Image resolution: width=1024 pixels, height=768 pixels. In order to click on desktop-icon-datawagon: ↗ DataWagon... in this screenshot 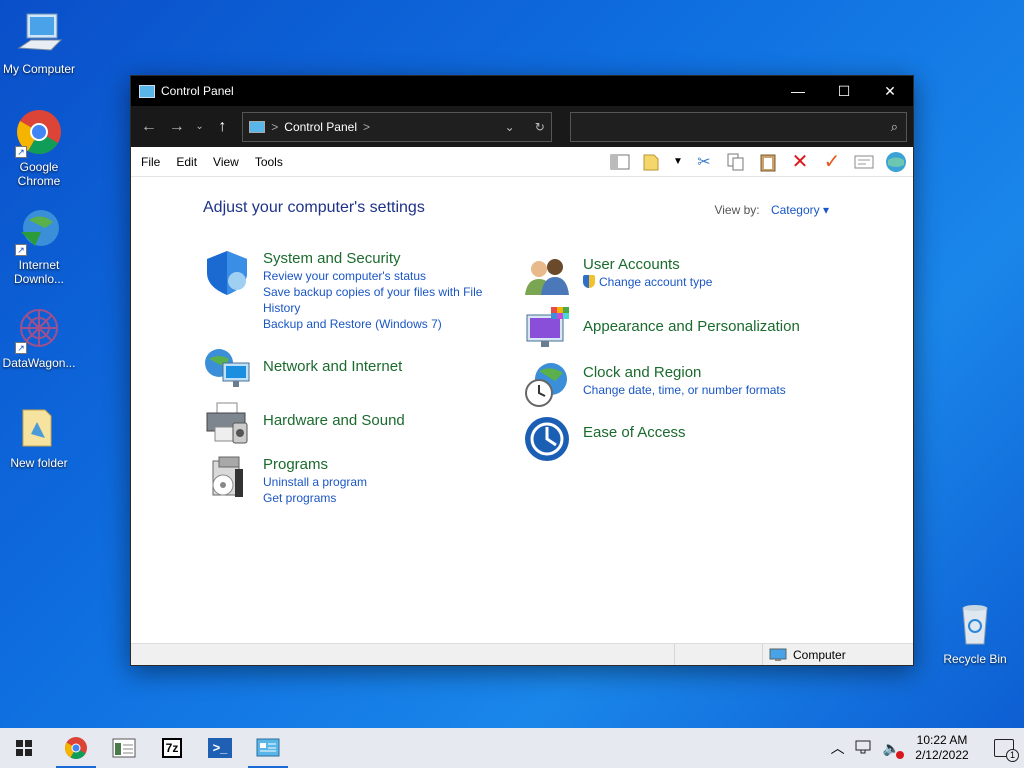, I will do `click(39, 337)`.